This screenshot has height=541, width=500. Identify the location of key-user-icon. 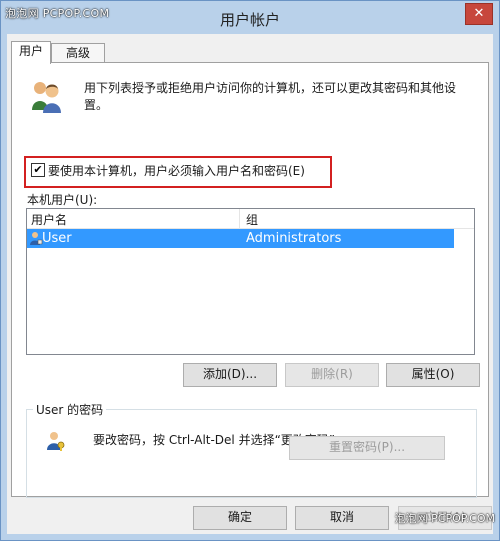
(56, 441).